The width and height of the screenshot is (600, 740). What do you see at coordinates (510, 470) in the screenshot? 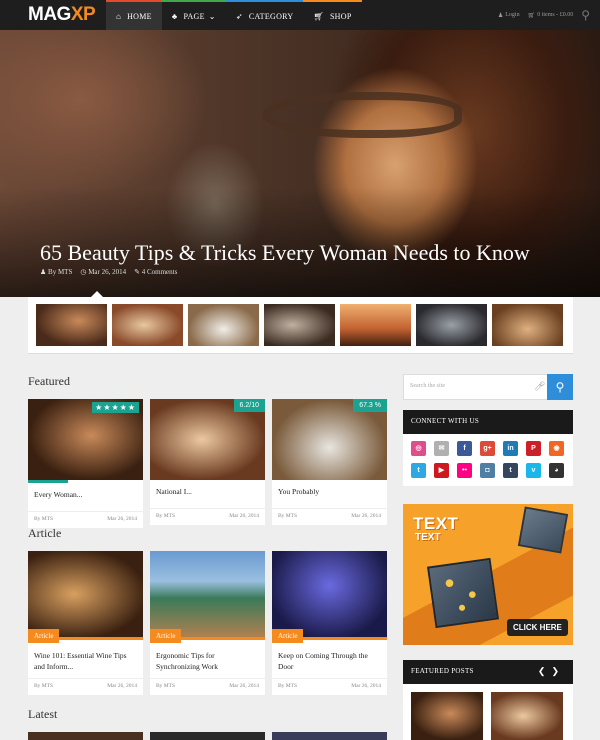
I see `tumblr-icon: t` at bounding box center [510, 470].